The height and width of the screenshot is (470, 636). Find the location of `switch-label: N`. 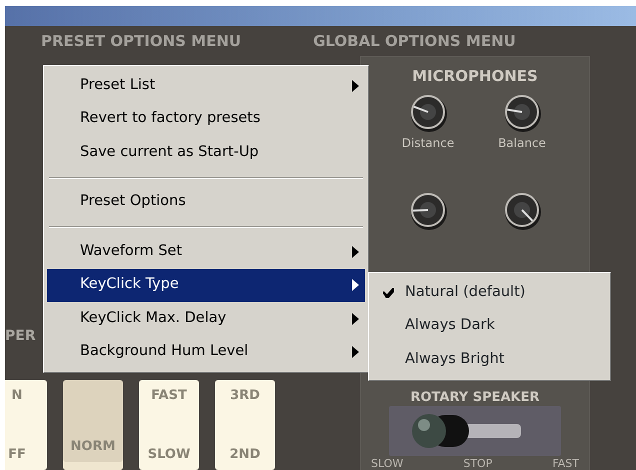

switch-label: N is located at coordinates (17, 396).